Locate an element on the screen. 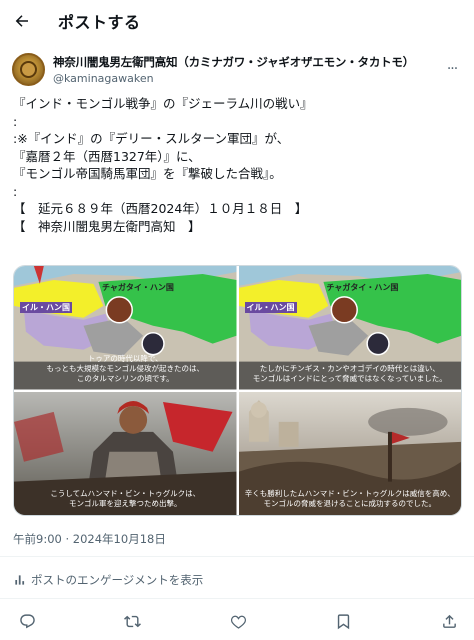  page-title: ポストする is located at coordinates (99, 22).